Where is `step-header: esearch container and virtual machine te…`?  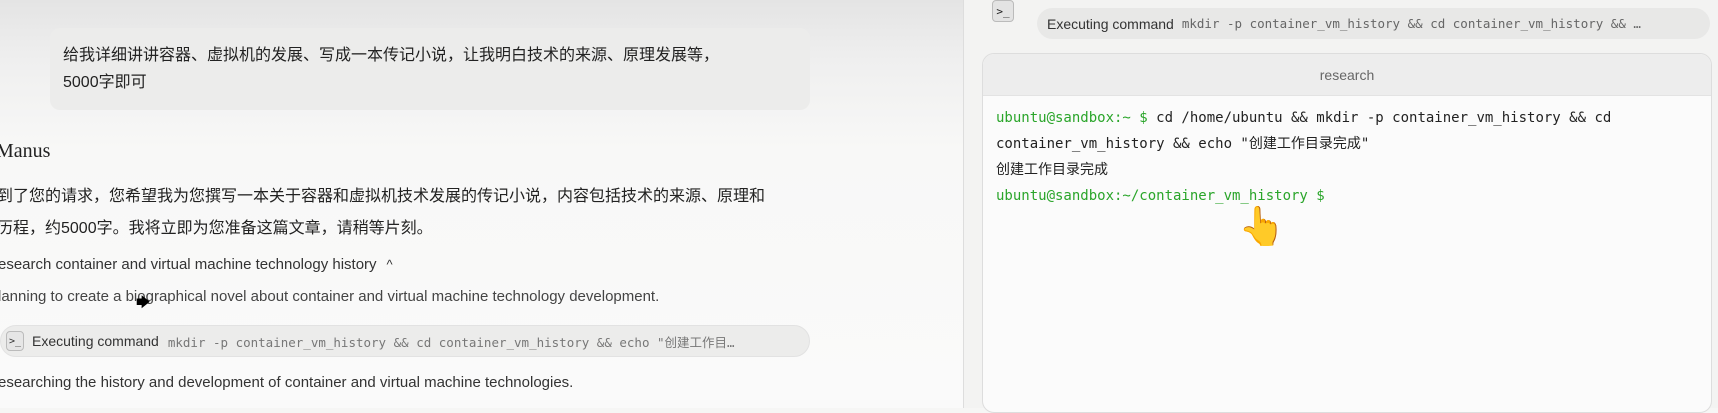
step-header: esearch container and virtual machine te… is located at coordinates (196, 264).